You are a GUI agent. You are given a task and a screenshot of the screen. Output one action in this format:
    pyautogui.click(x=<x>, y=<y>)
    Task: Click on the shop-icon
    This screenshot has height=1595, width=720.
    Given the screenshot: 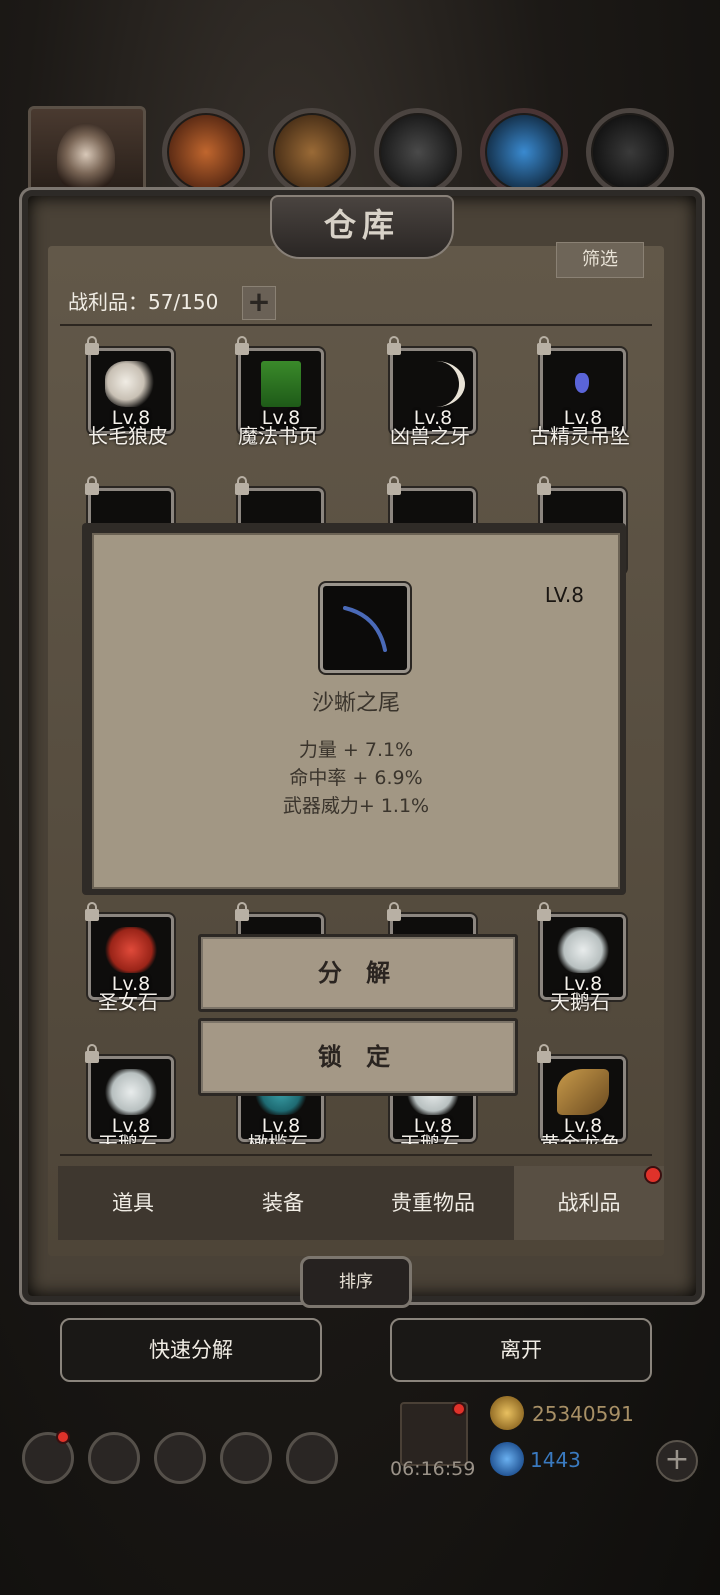 What is the action you would take?
    pyautogui.click(x=312, y=1458)
    